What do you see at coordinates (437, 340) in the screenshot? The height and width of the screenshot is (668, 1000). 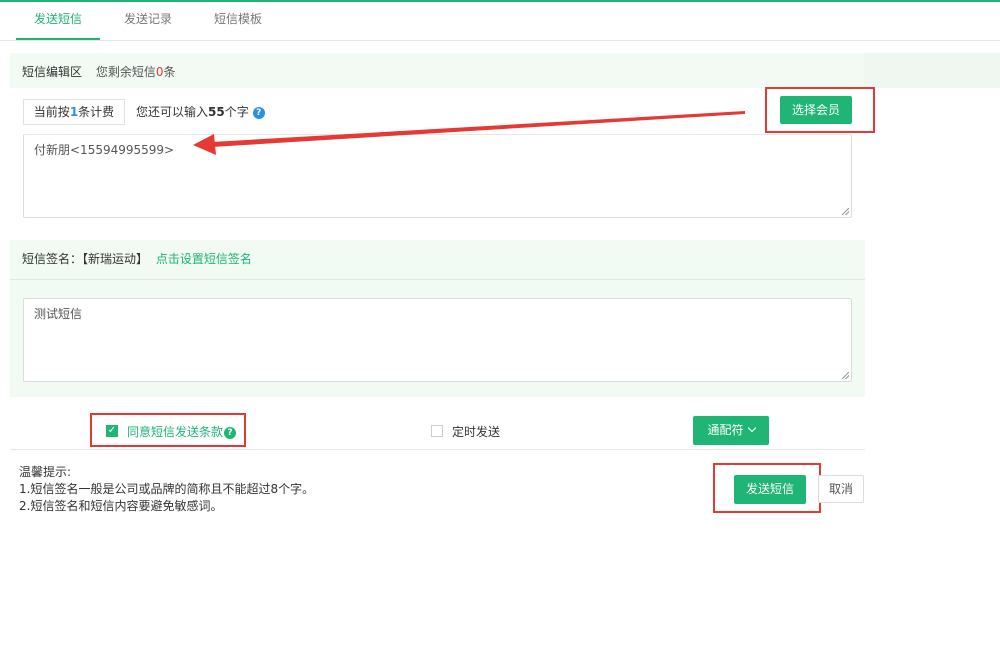 I see `message-textarea: 测试短信` at bounding box center [437, 340].